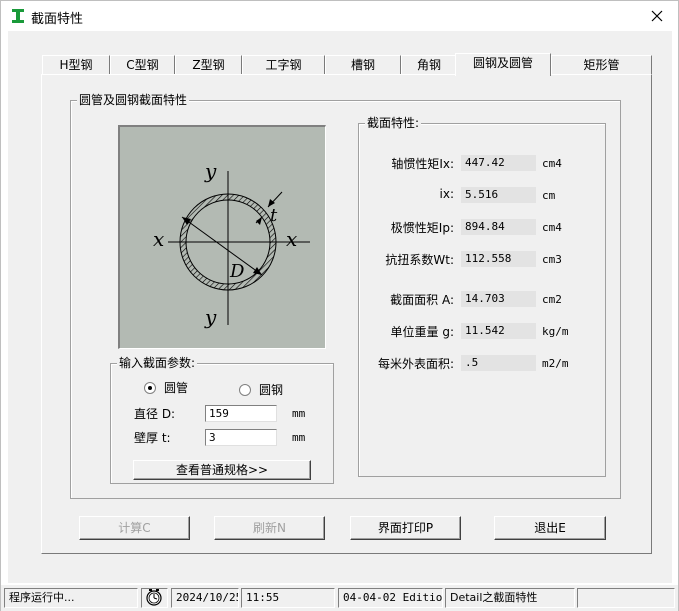 Image resolution: width=679 pixels, height=611 pixels. What do you see at coordinates (552, 163) in the screenshot?
I see `prop-unit-ix: cm4` at bounding box center [552, 163].